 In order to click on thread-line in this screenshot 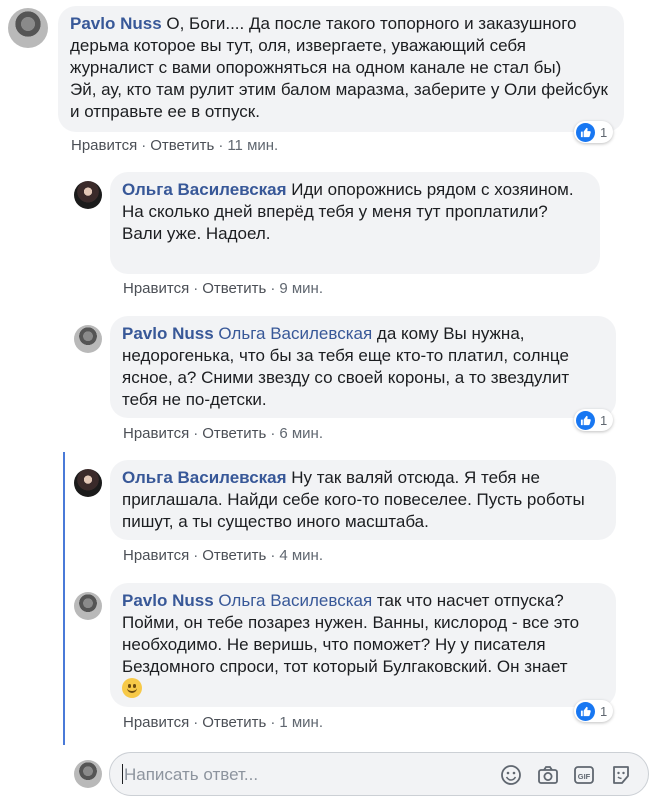, I will do `click(64, 598)`.